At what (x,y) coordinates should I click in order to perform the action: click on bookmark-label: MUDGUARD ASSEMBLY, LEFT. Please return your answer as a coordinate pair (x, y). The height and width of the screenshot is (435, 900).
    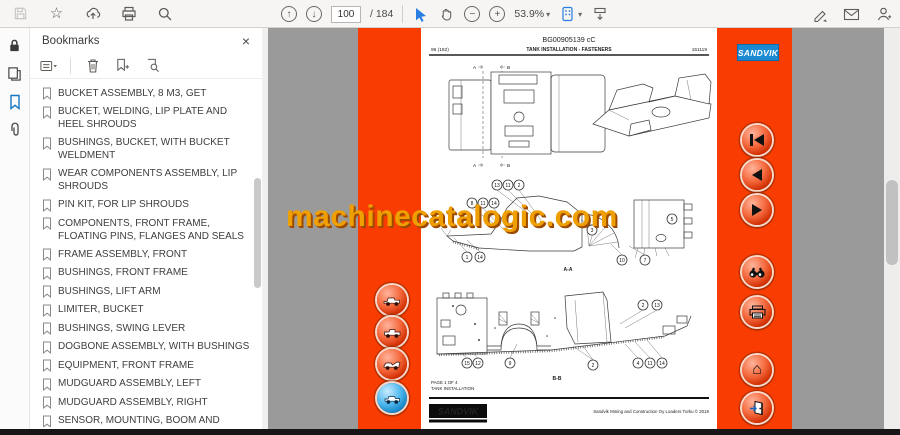
    Looking at the image, I should click on (129, 383).